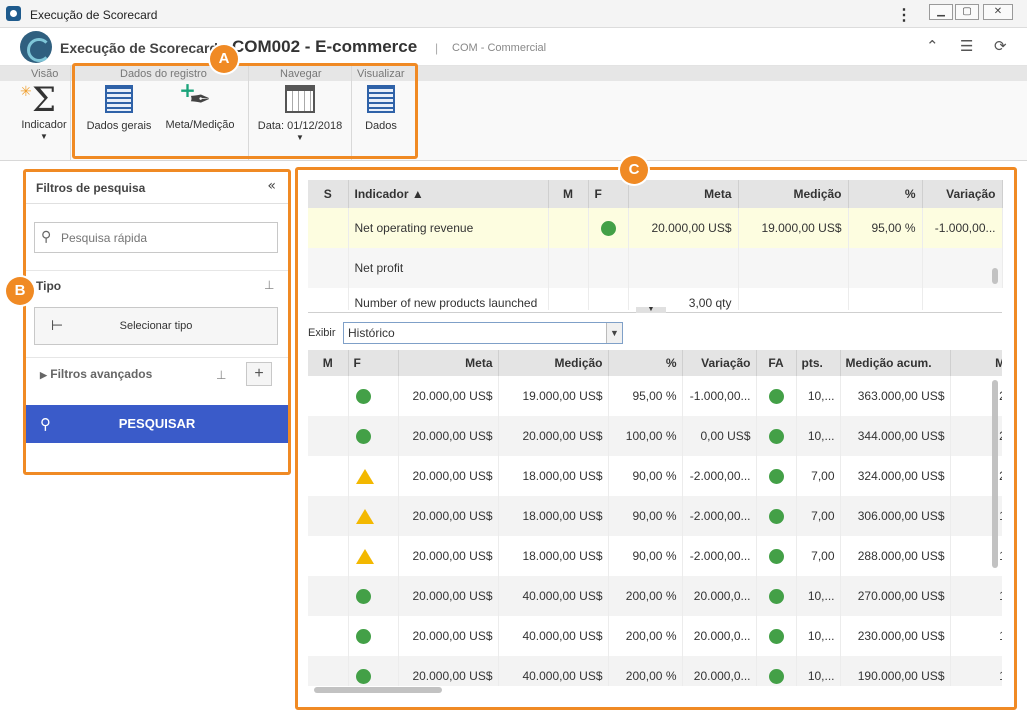 The height and width of the screenshot is (722, 1027). What do you see at coordinates (998, 12) in the screenshot?
I see `close-button: ✕` at bounding box center [998, 12].